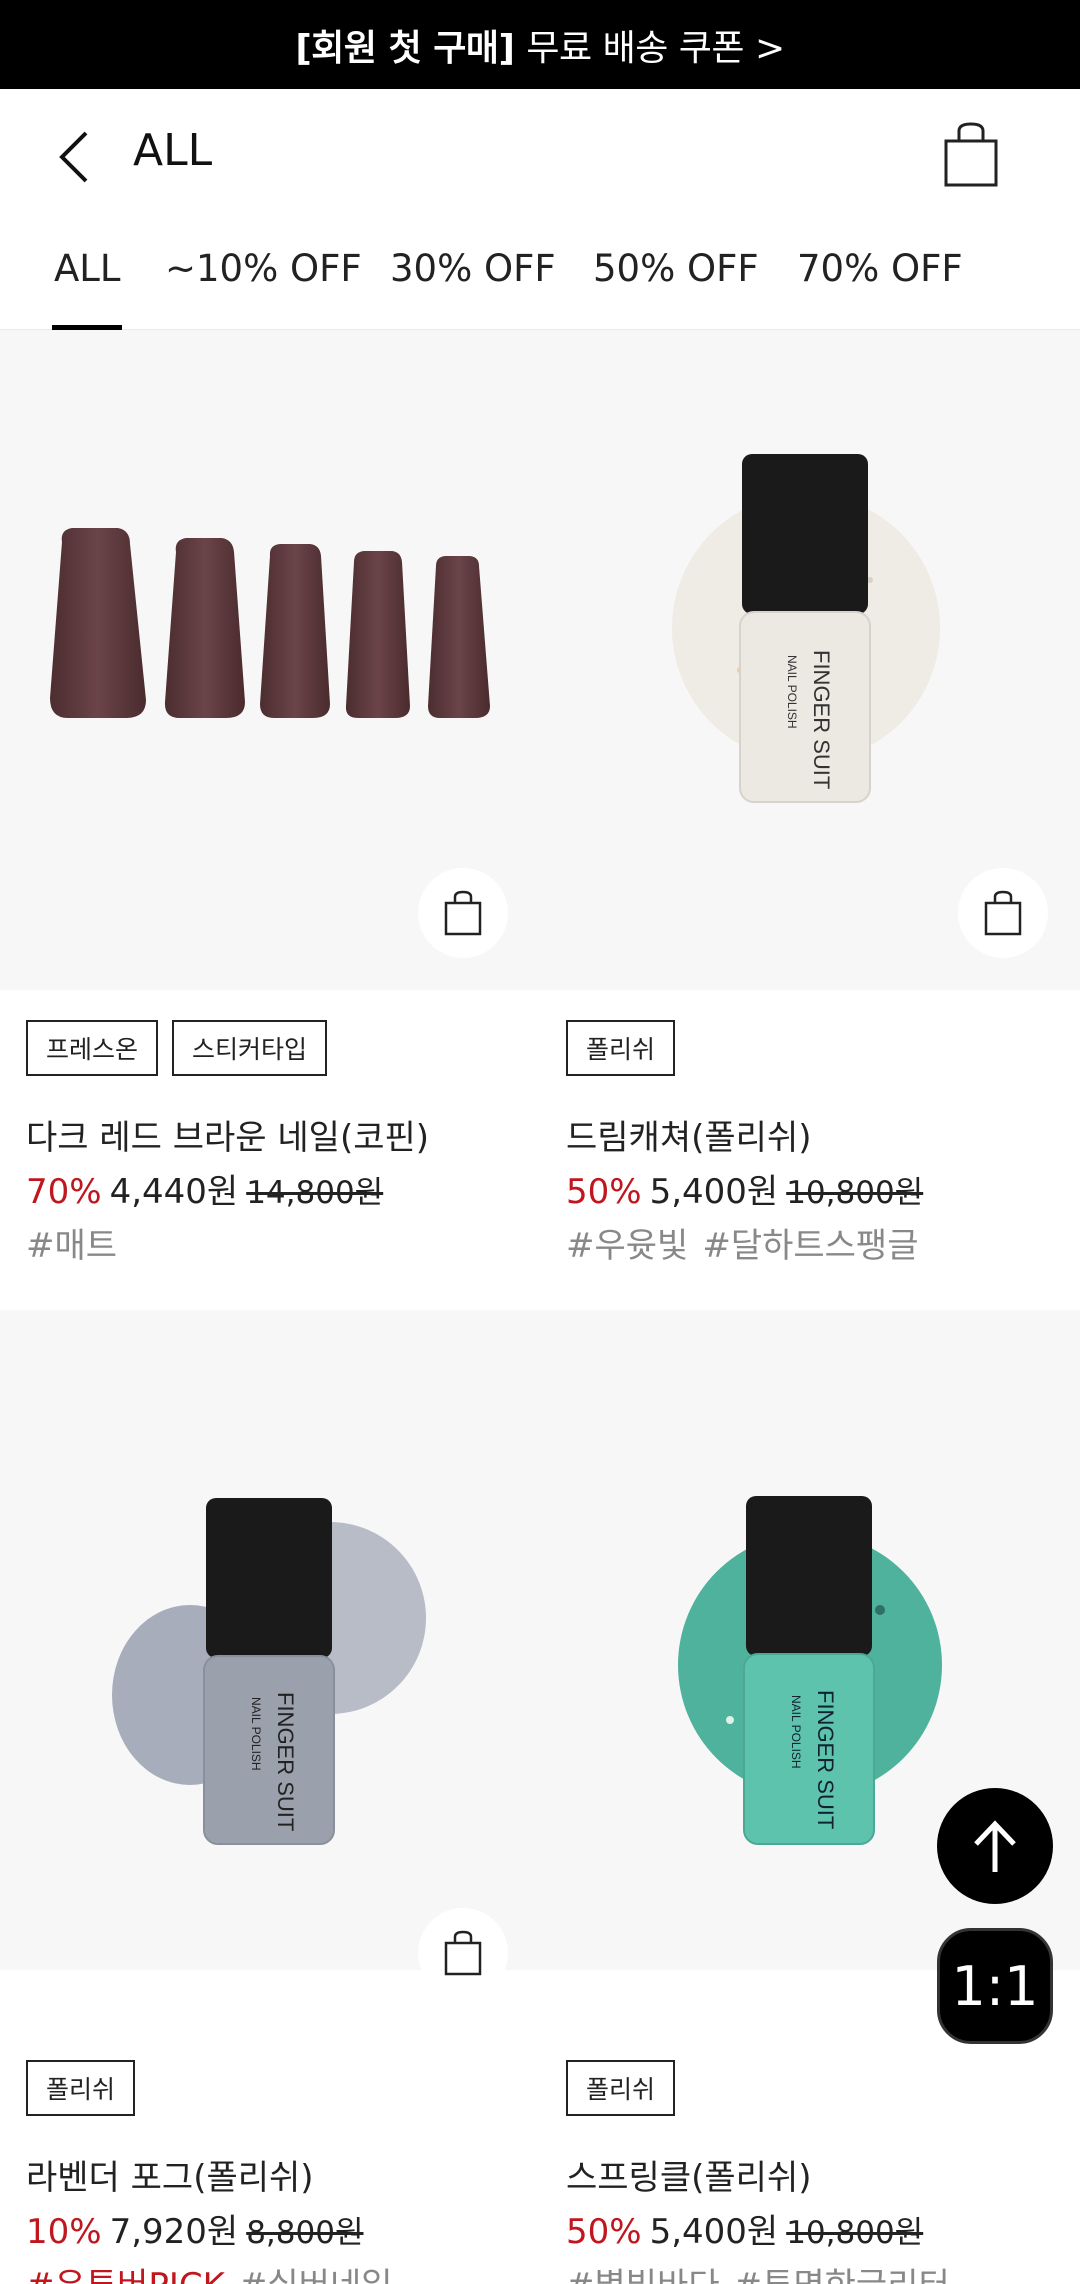  Describe the element at coordinates (995, 1986) in the screenshot. I see `chat-button: 1:1` at that location.